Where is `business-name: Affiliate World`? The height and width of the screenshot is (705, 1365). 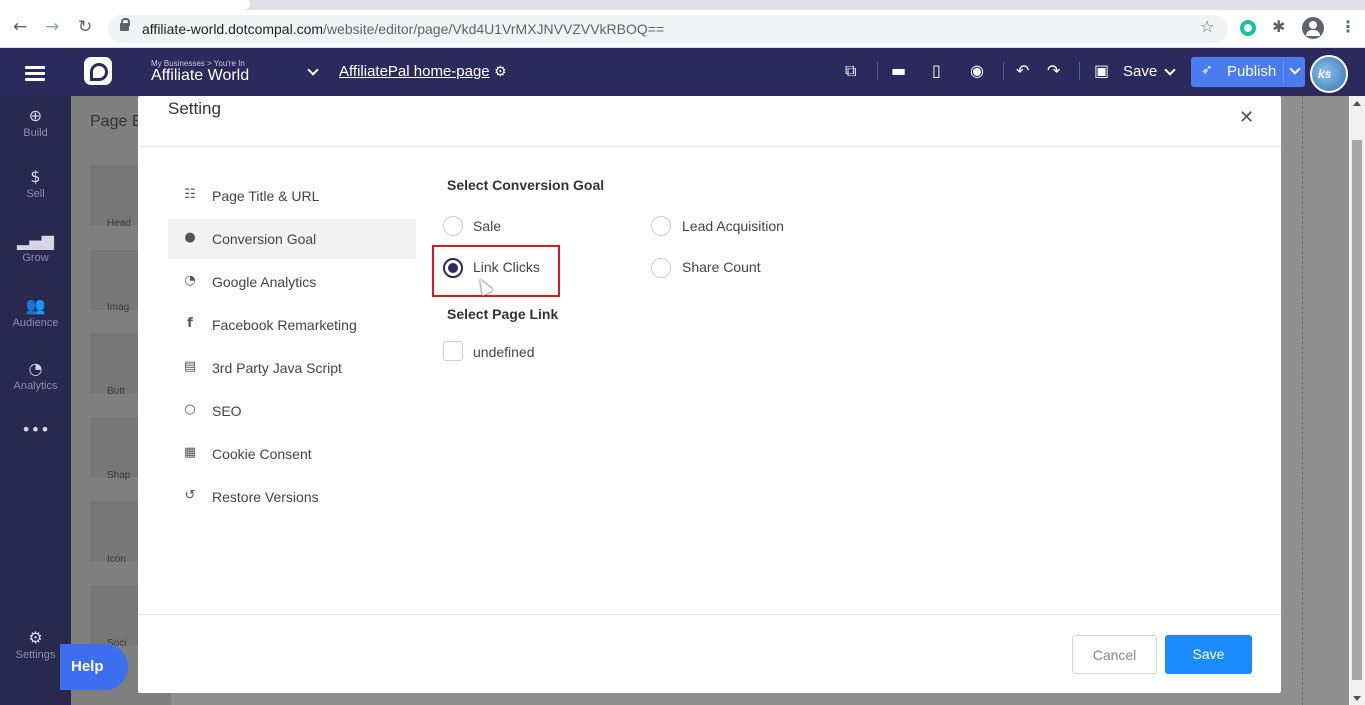
business-name: Affiliate World is located at coordinates (200, 76).